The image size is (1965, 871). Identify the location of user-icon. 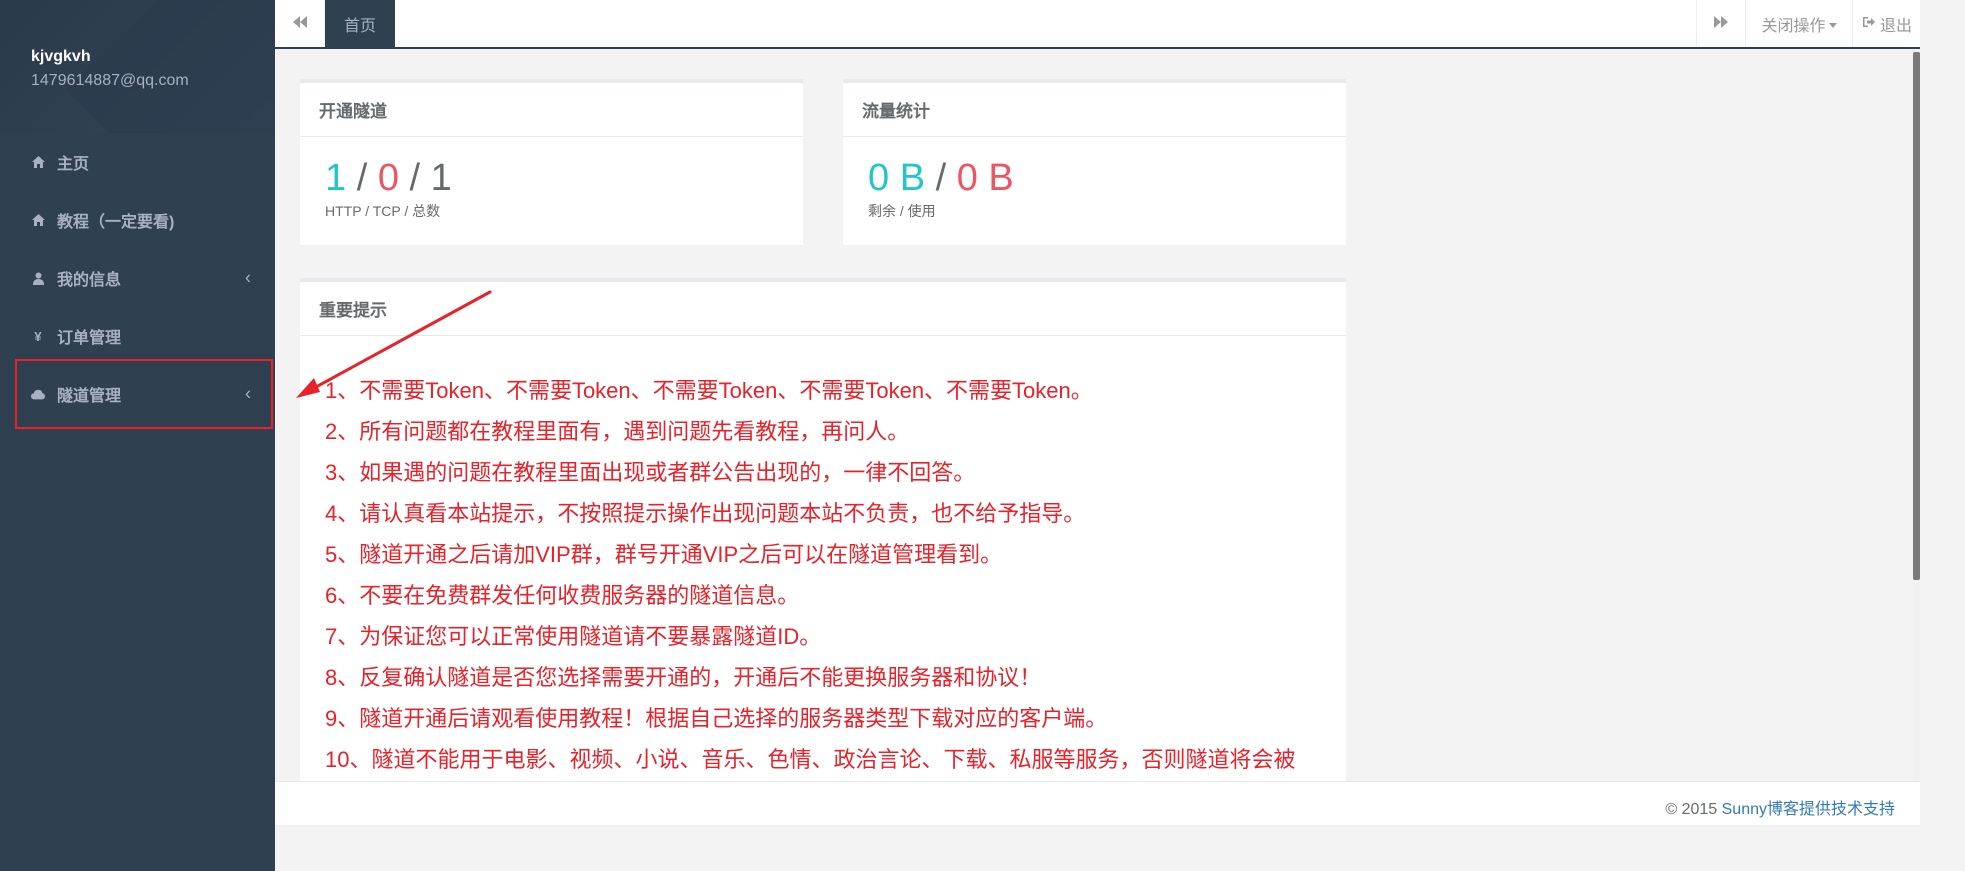
(38, 278).